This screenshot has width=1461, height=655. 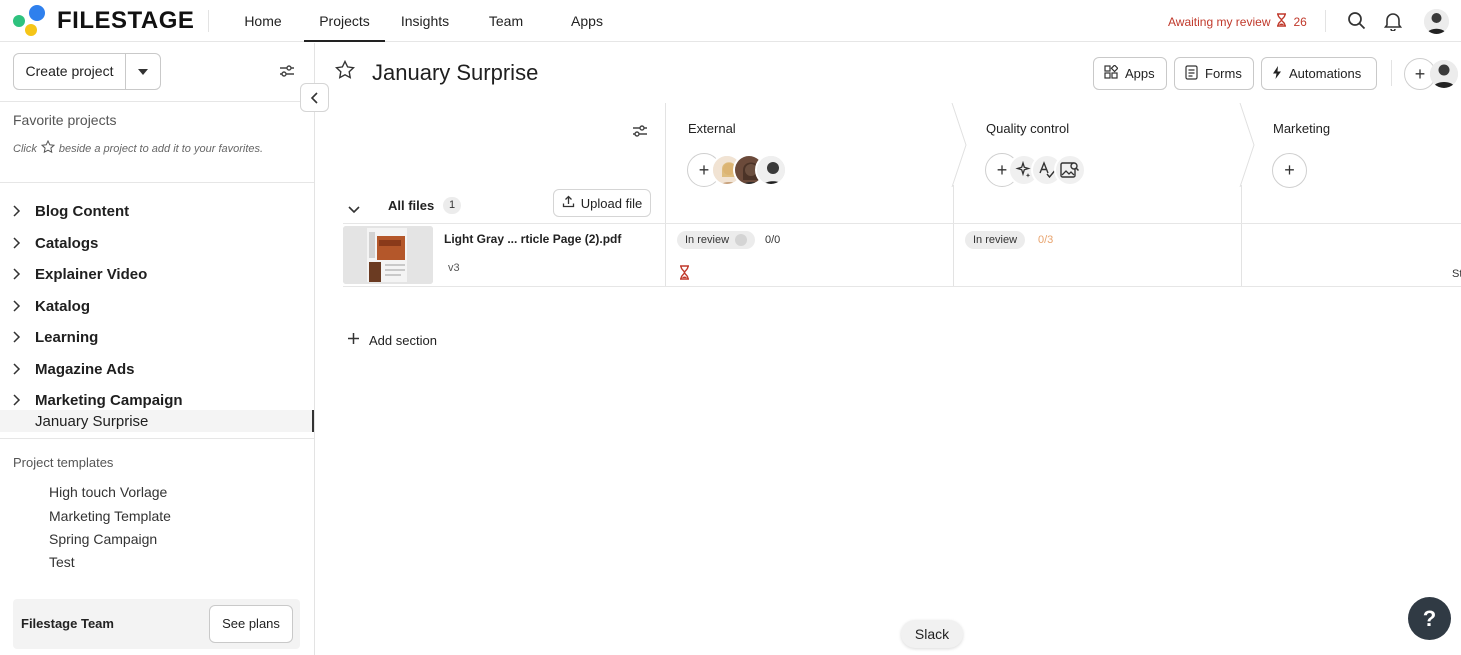 What do you see at coordinates (1070, 170) in the screenshot?
I see `image-search-icon` at bounding box center [1070, 170].